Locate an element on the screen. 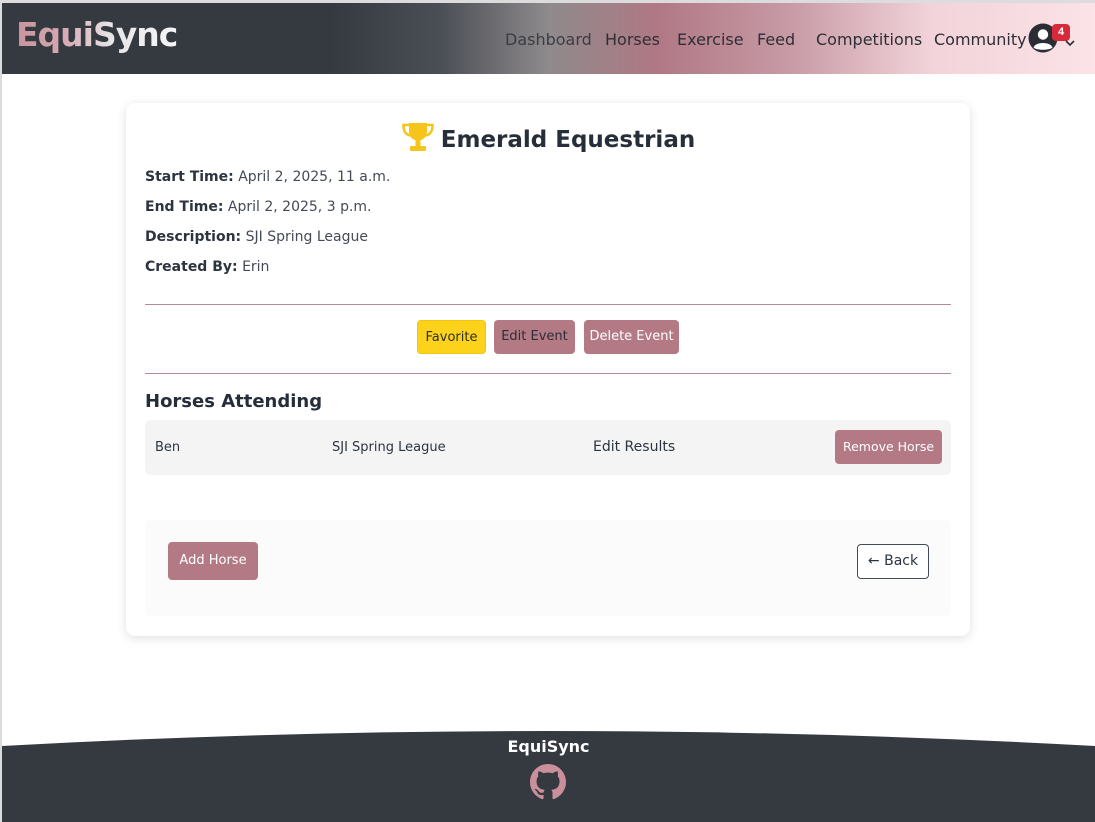 The image size is (1095, 822). nav-link-exercise: Exercise is located at coordinates (710, 39).